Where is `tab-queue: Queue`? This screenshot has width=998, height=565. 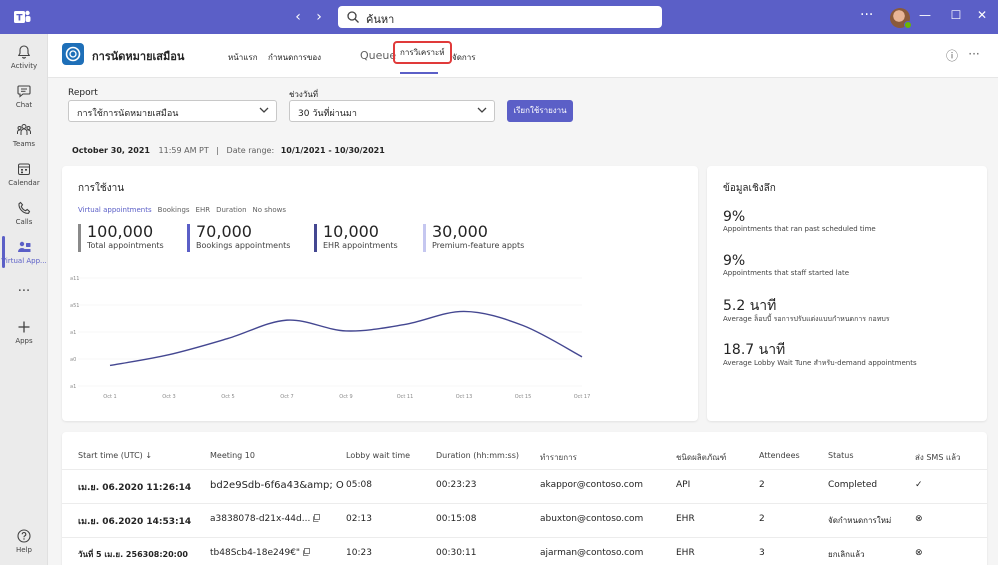 tab-queue: Queue is located at coordinates (378, 55).